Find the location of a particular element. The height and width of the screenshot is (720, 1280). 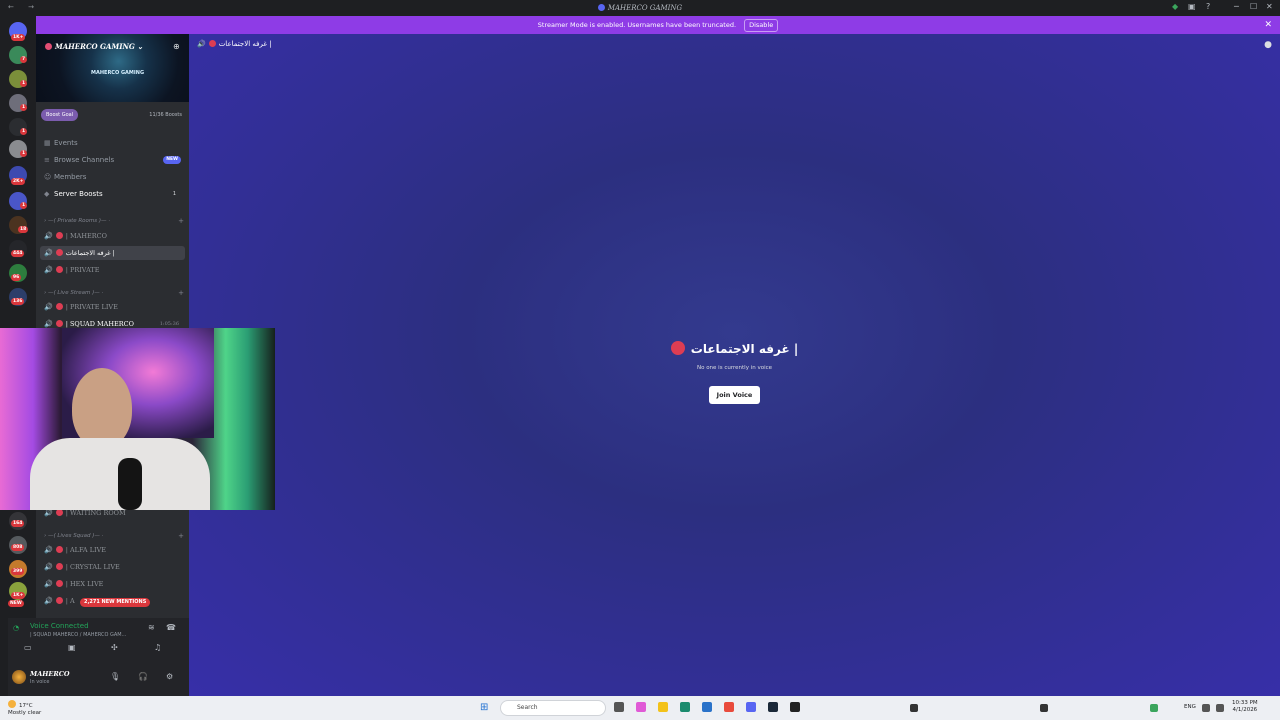

app-icon is located at coordinates (795, 707).